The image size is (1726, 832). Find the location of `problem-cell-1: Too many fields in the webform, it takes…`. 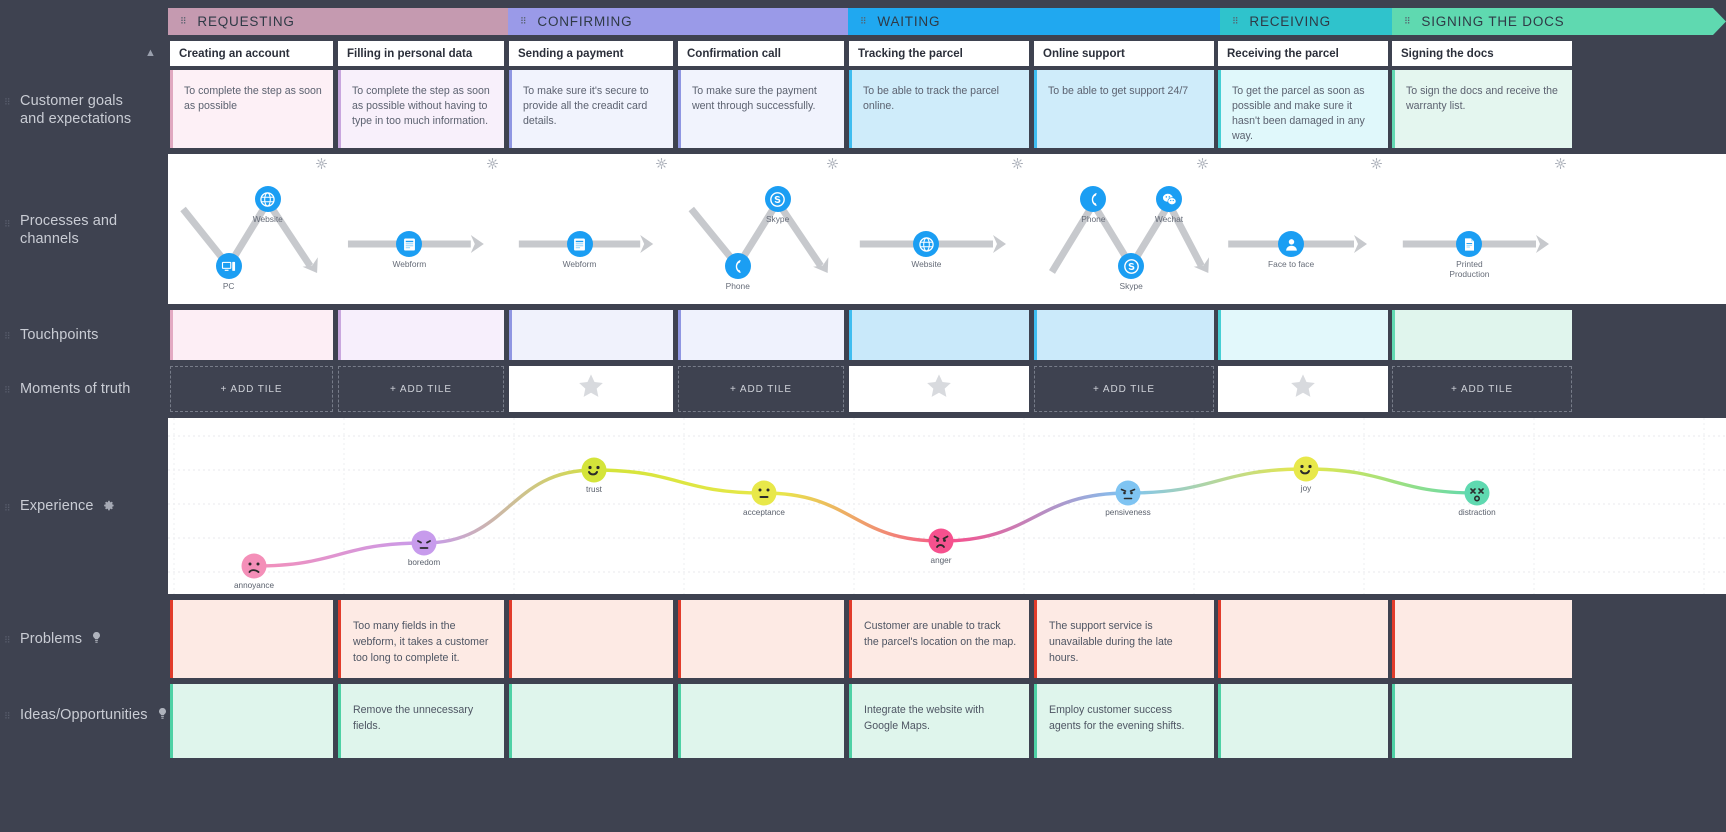

problem-cell-1: Too many fields in the webform, it takes… is located at coordinates (421, 639).